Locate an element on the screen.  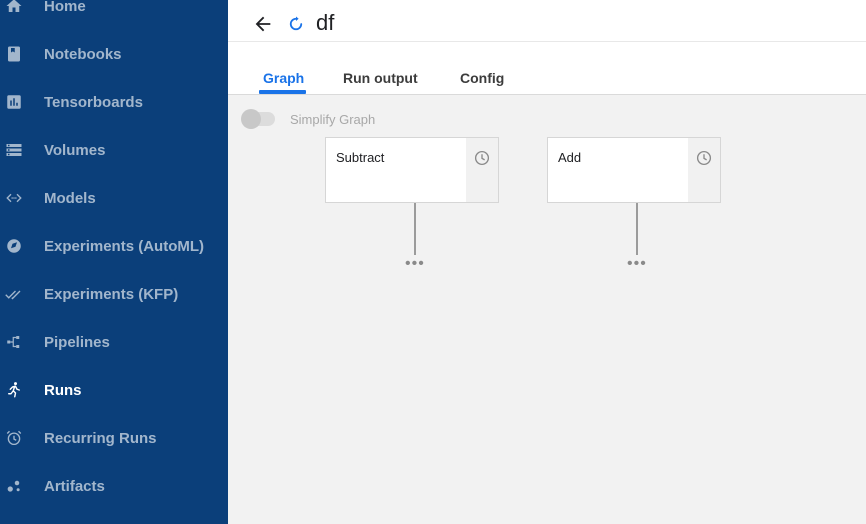
toggle-thumb is located at coordinates (251, 119).